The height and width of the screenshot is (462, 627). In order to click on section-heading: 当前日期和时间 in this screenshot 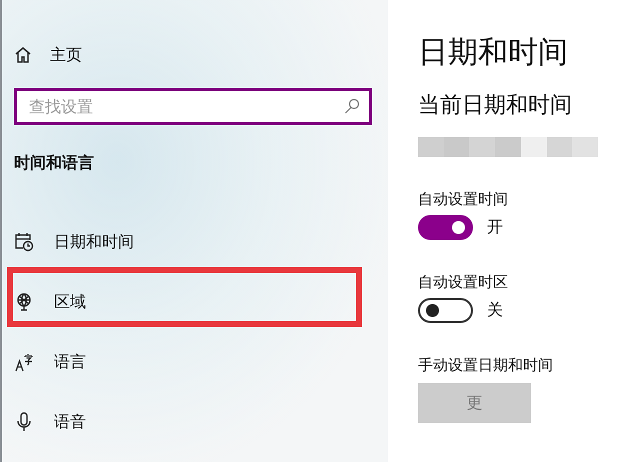, I will do `click(495, 106)`.